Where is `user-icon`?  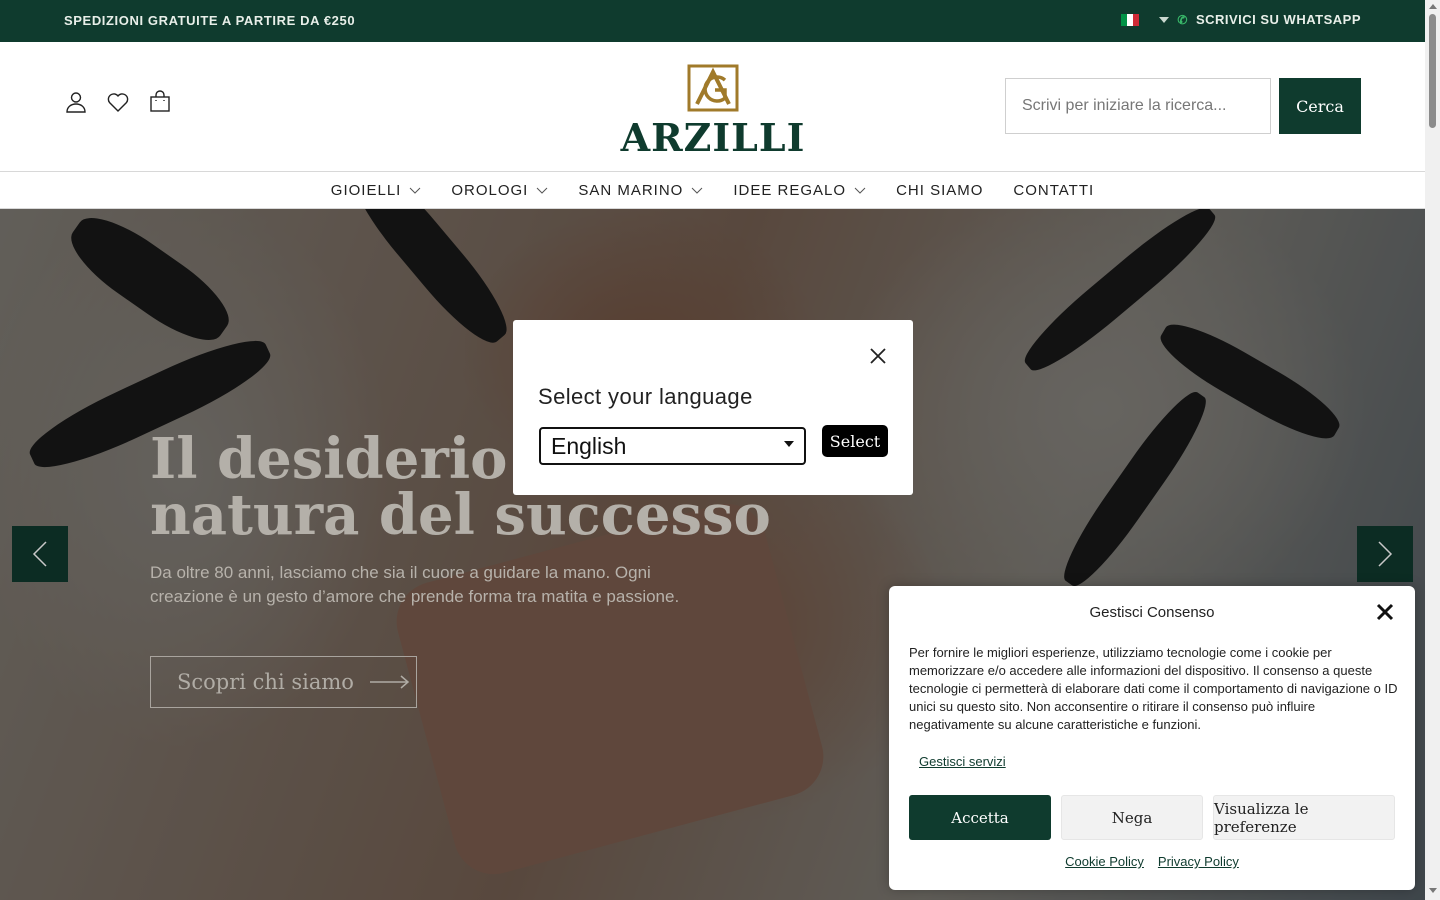
user-icon is located at coordinates (76, 102).